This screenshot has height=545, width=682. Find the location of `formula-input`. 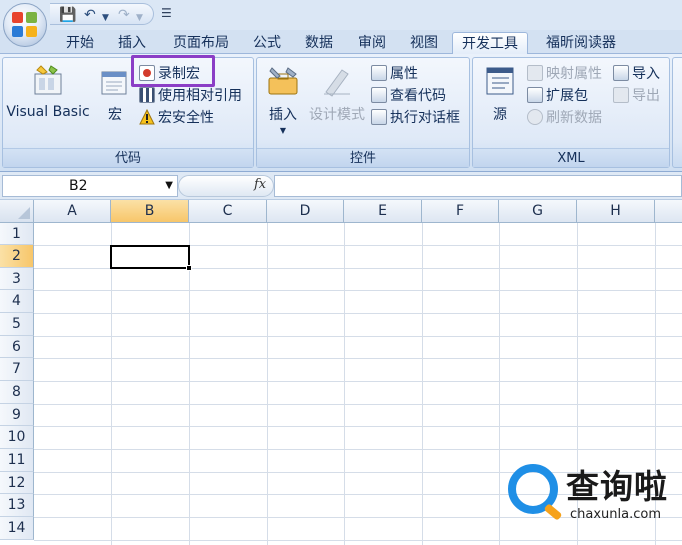

formula-input is located at coordinates (478, 186).